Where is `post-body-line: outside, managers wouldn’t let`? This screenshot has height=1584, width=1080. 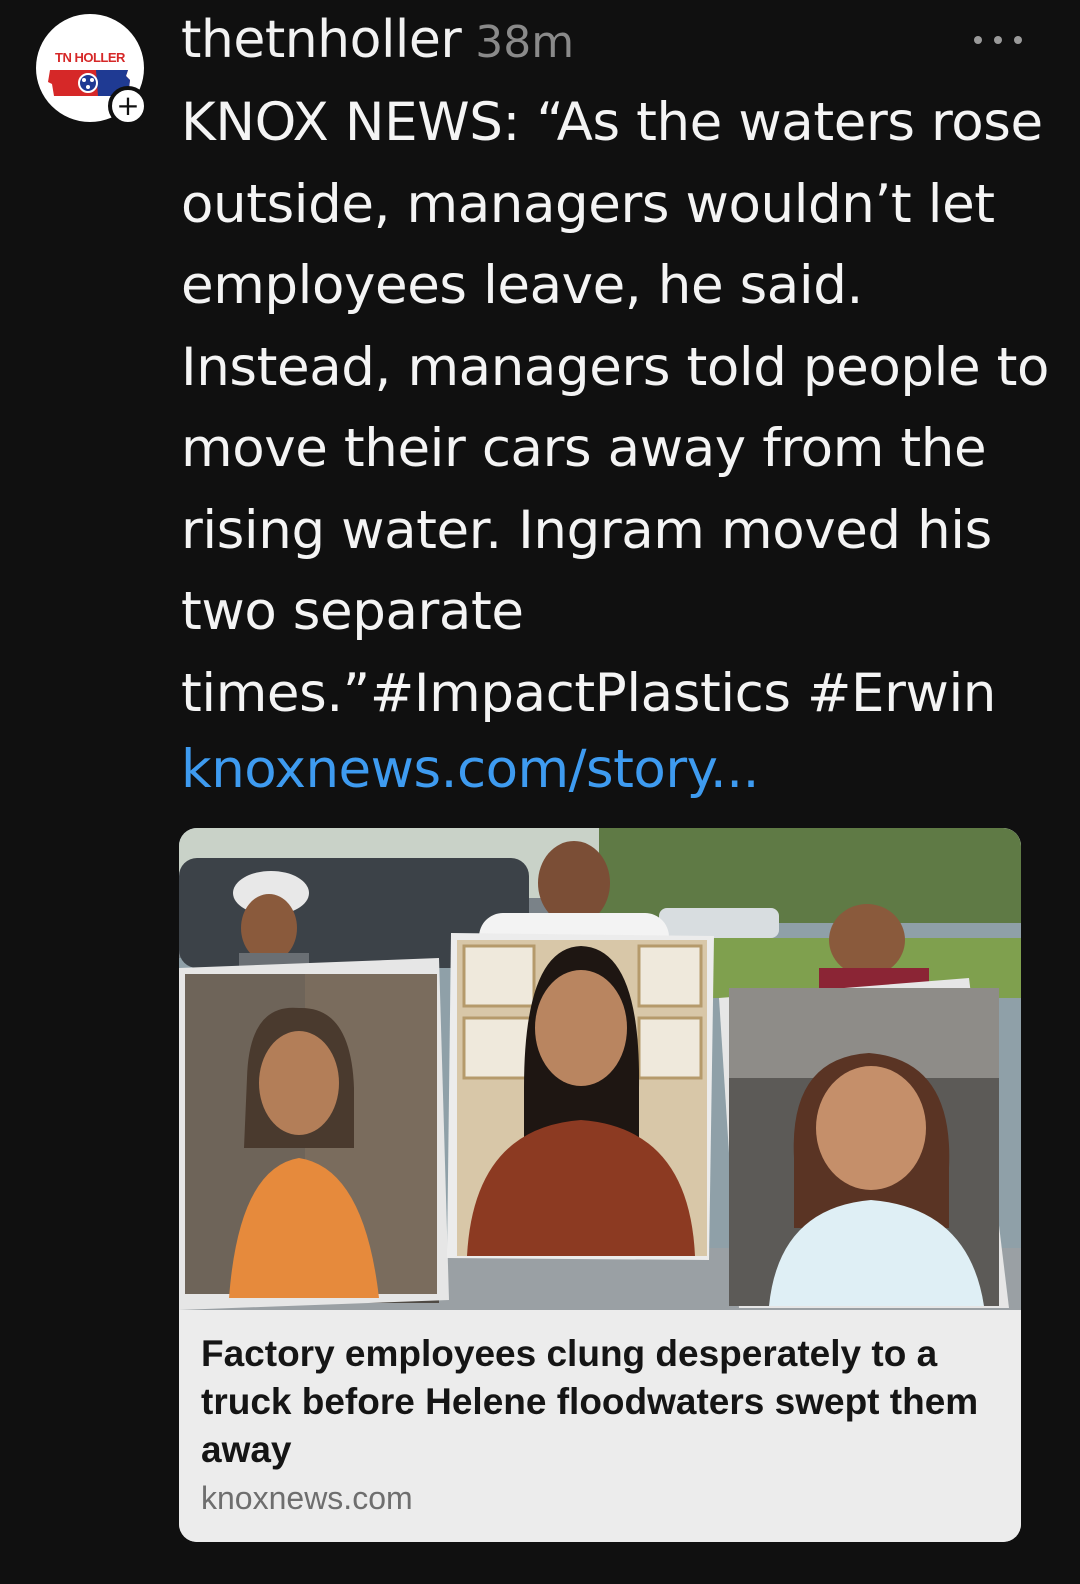
post-body-line: outside, managers wouldn’t let is located at coordinates (588, 204).